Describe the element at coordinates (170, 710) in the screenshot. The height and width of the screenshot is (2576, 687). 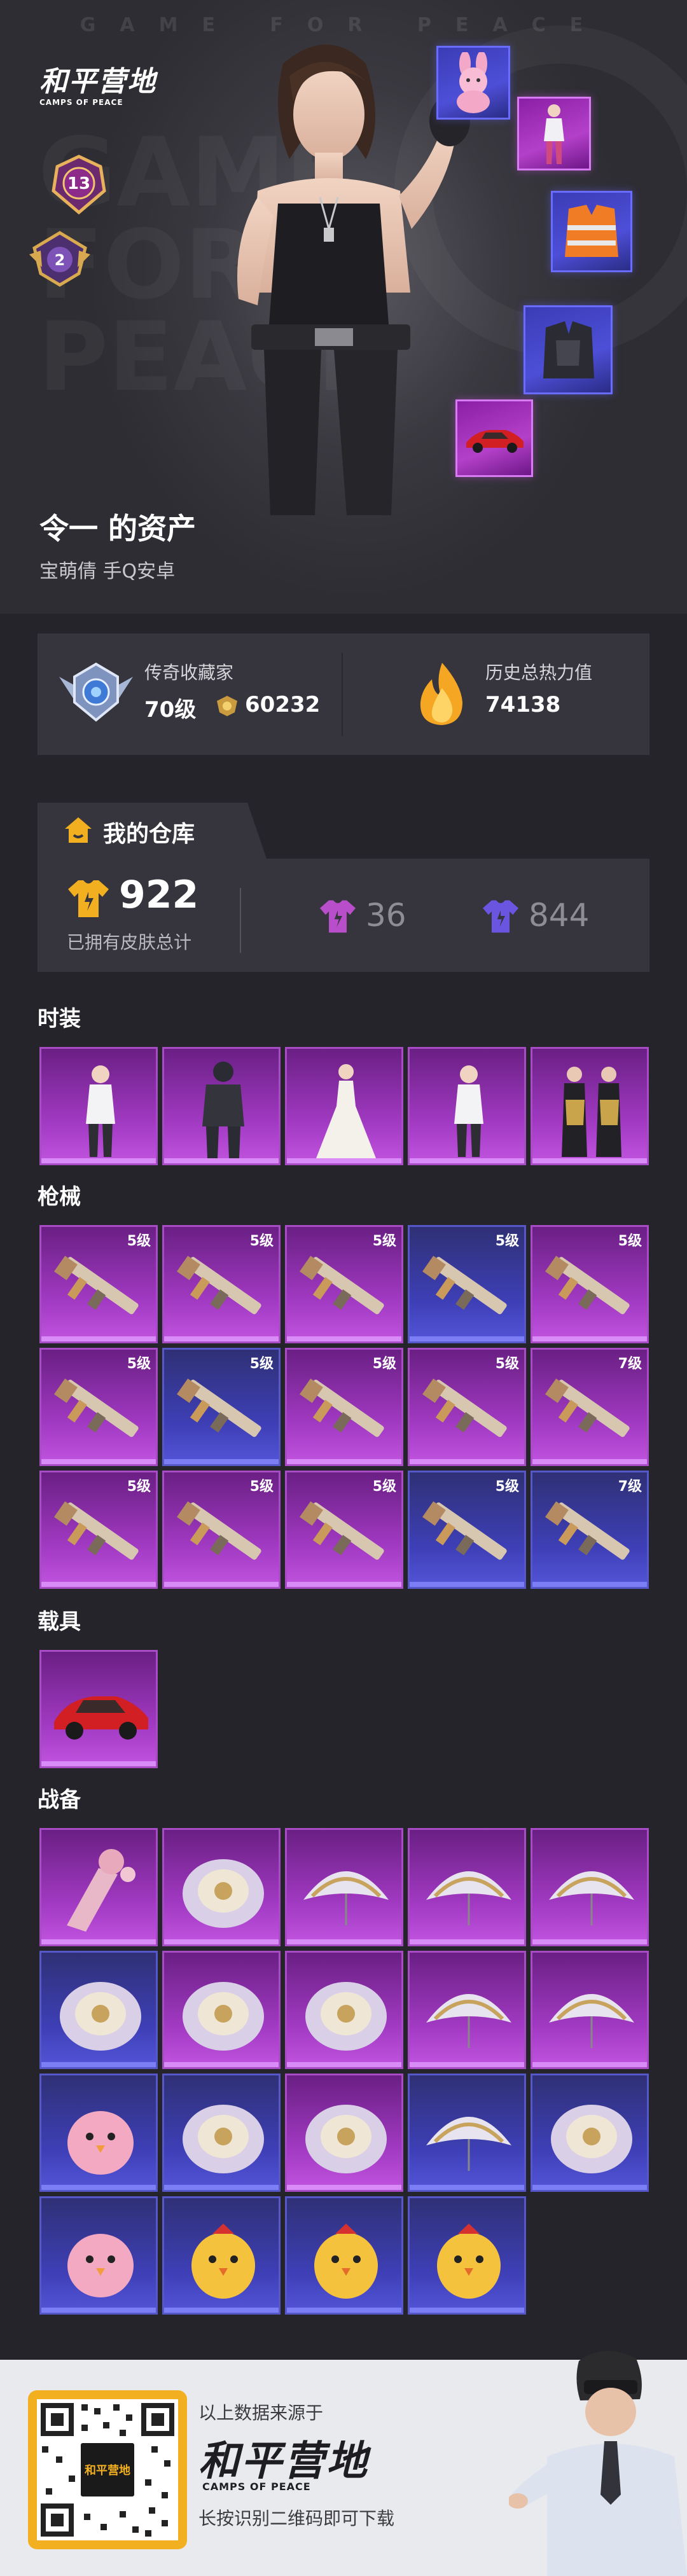
I see `collector-level: 70级` at that location.